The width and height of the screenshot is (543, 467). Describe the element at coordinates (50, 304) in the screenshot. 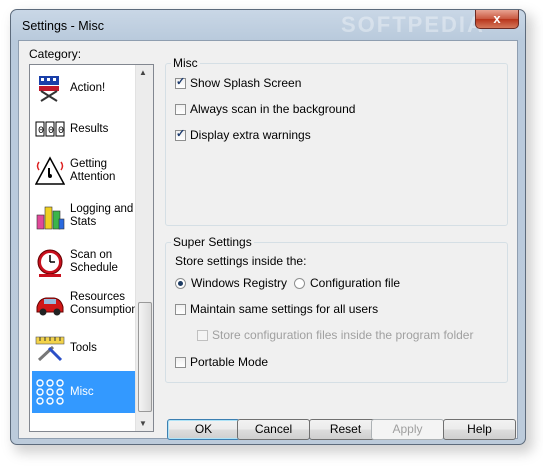

I see `sports-car-icon` at that location.